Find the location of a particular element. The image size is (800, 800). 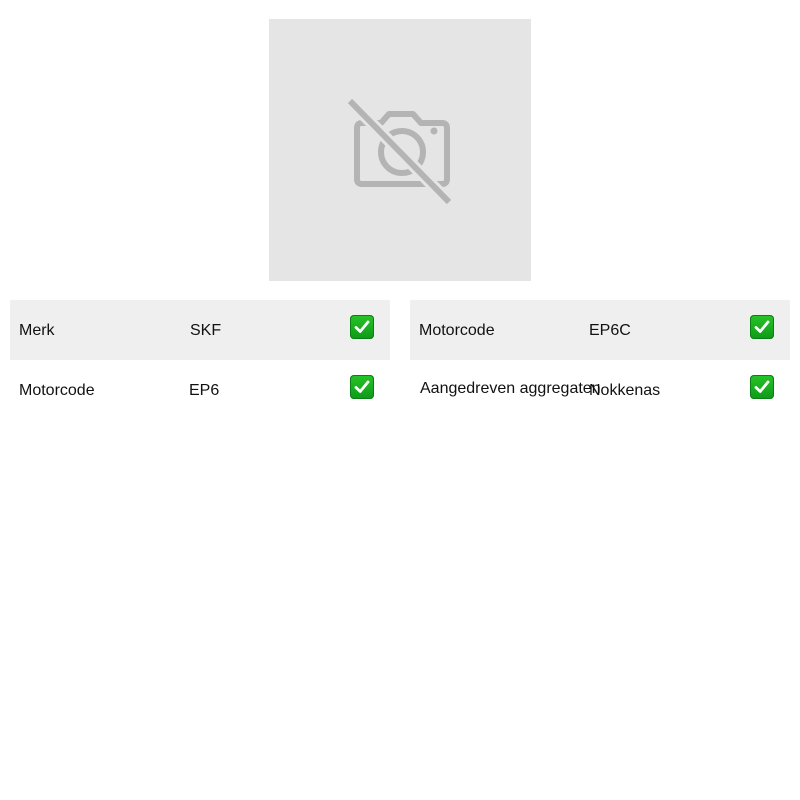

no-photo-icon is located at coordinates (400, 152).